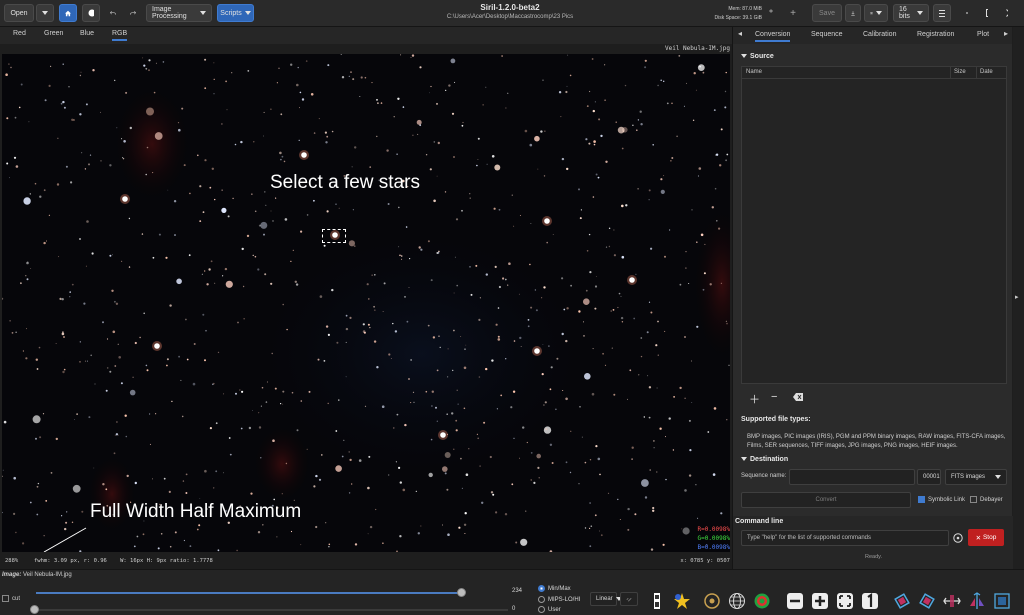 Image resolution: width=1024 pixels, height=615 pixels. What do you see at coordinates (705, 561) in the screenshot?
I see `cursor-coordinates: x: 0785 y: 0507` at bounding box center [705, 561].